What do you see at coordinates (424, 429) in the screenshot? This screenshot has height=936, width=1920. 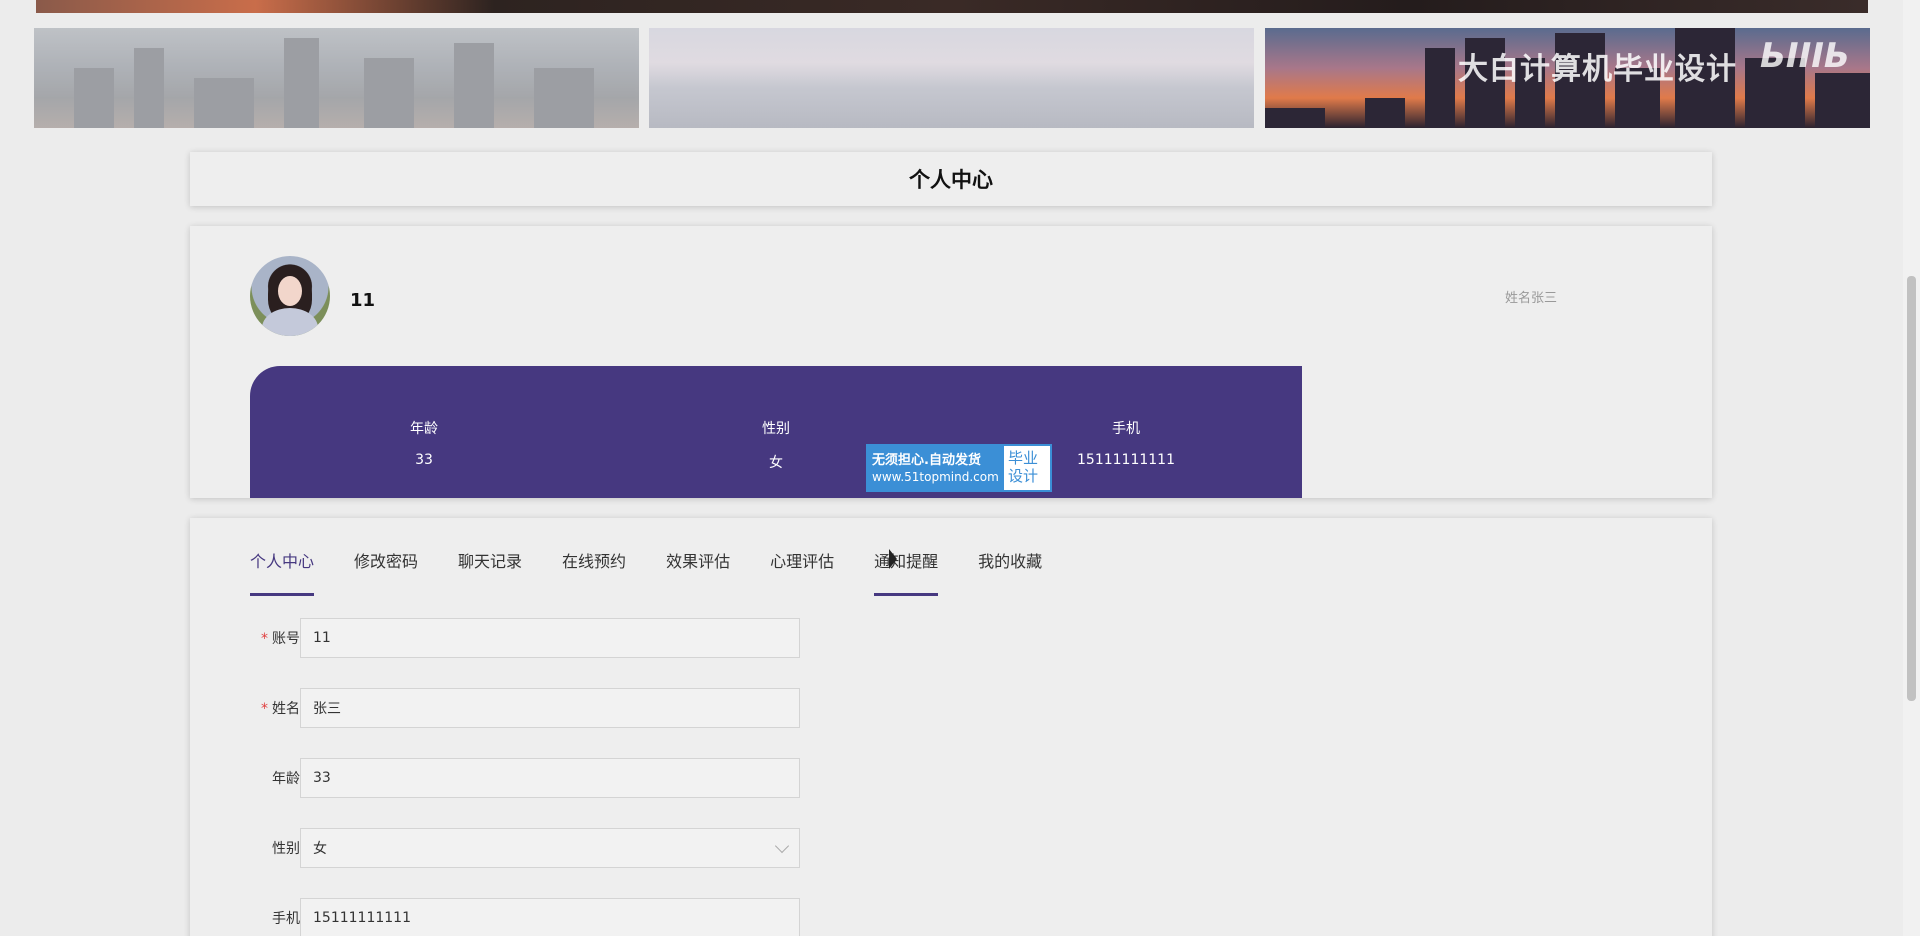 I see `stat-age-label: 年龄` at bounding box center [424, 429].